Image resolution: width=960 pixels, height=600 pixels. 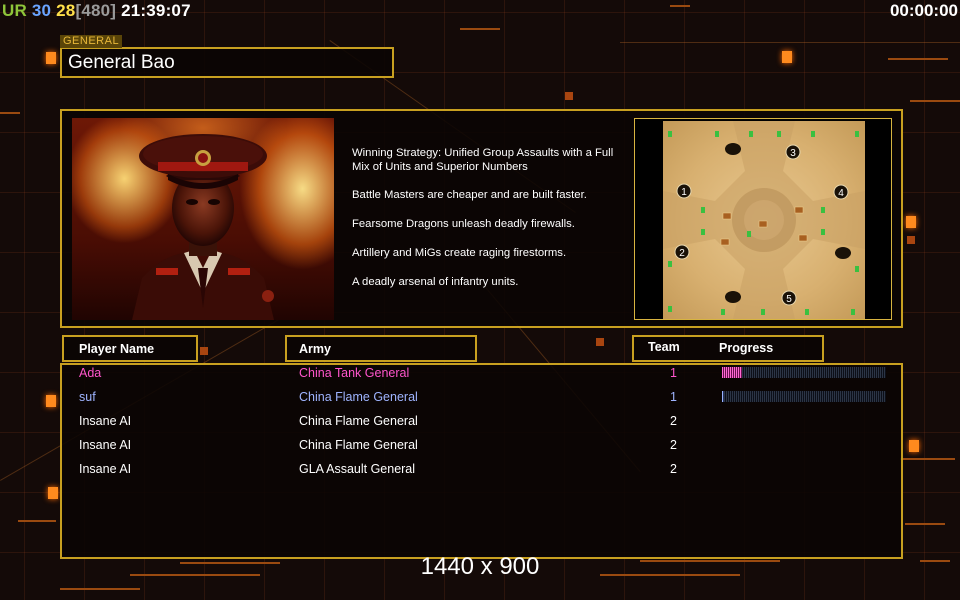 I want to click on strategy-line: A deadly arsenal of infantry units., so click(x=435, y=282).